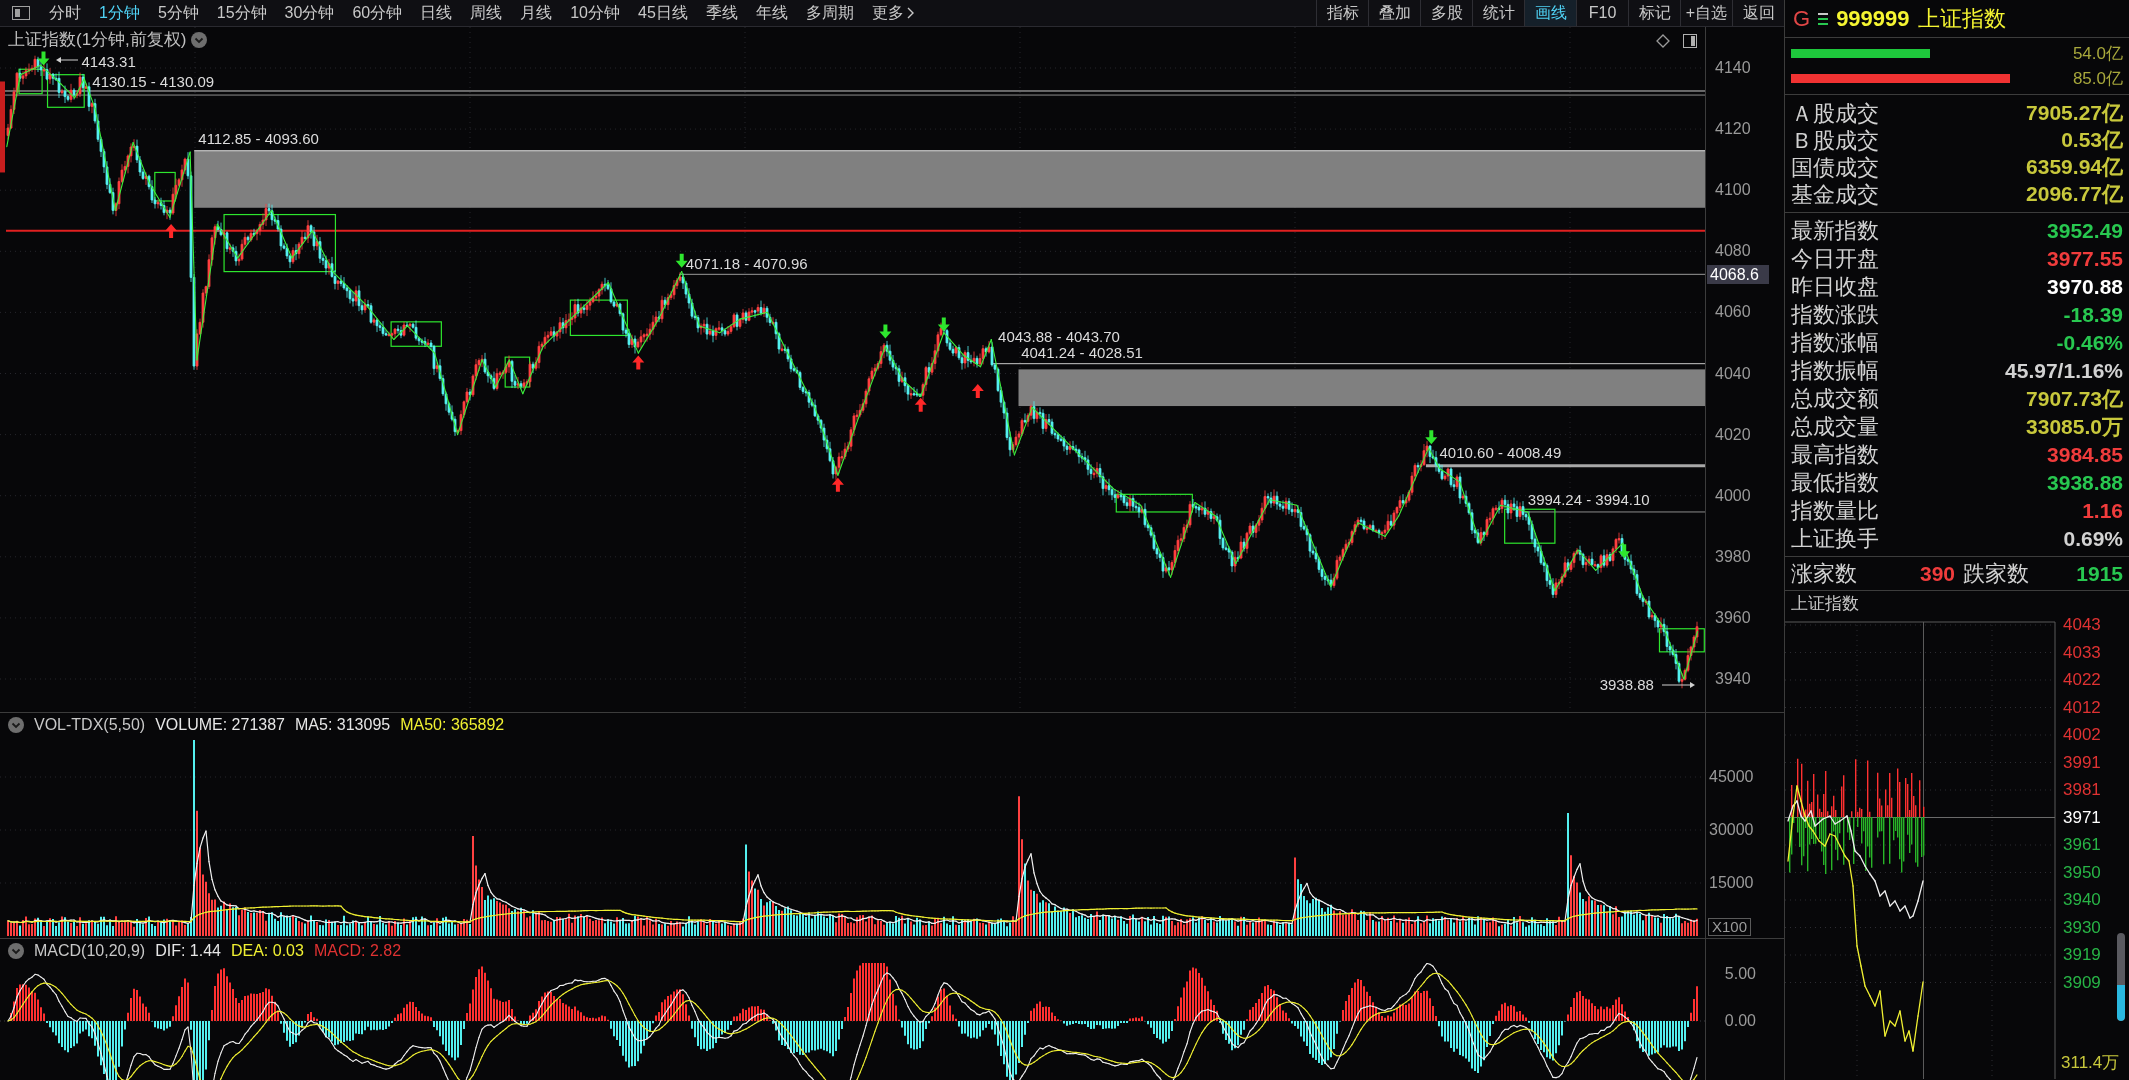  Describe the element at coordinates (2074, 426) in the screenshot. I see `stat-value: 33085.0万` at that location.